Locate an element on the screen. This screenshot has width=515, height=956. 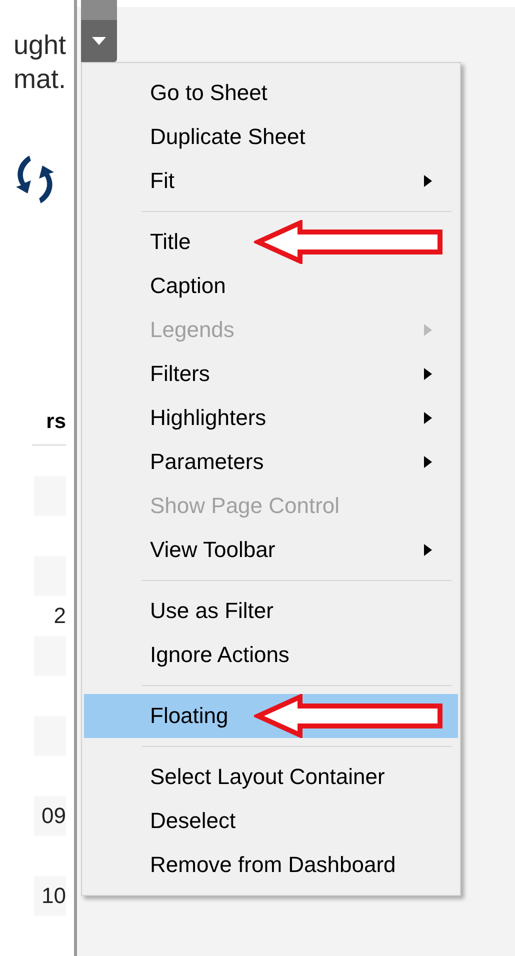
menu-item: Title is located at coordinates (271, 242).